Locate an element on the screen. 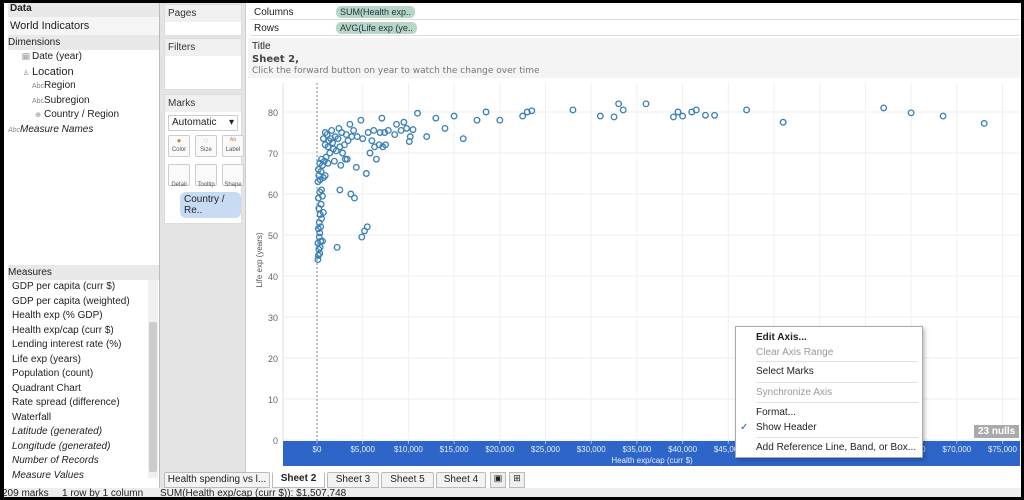 The width and height of the screenshot is (1024, 500). sheet-tab: Sheet 3 is located at coordinates (353, 480).